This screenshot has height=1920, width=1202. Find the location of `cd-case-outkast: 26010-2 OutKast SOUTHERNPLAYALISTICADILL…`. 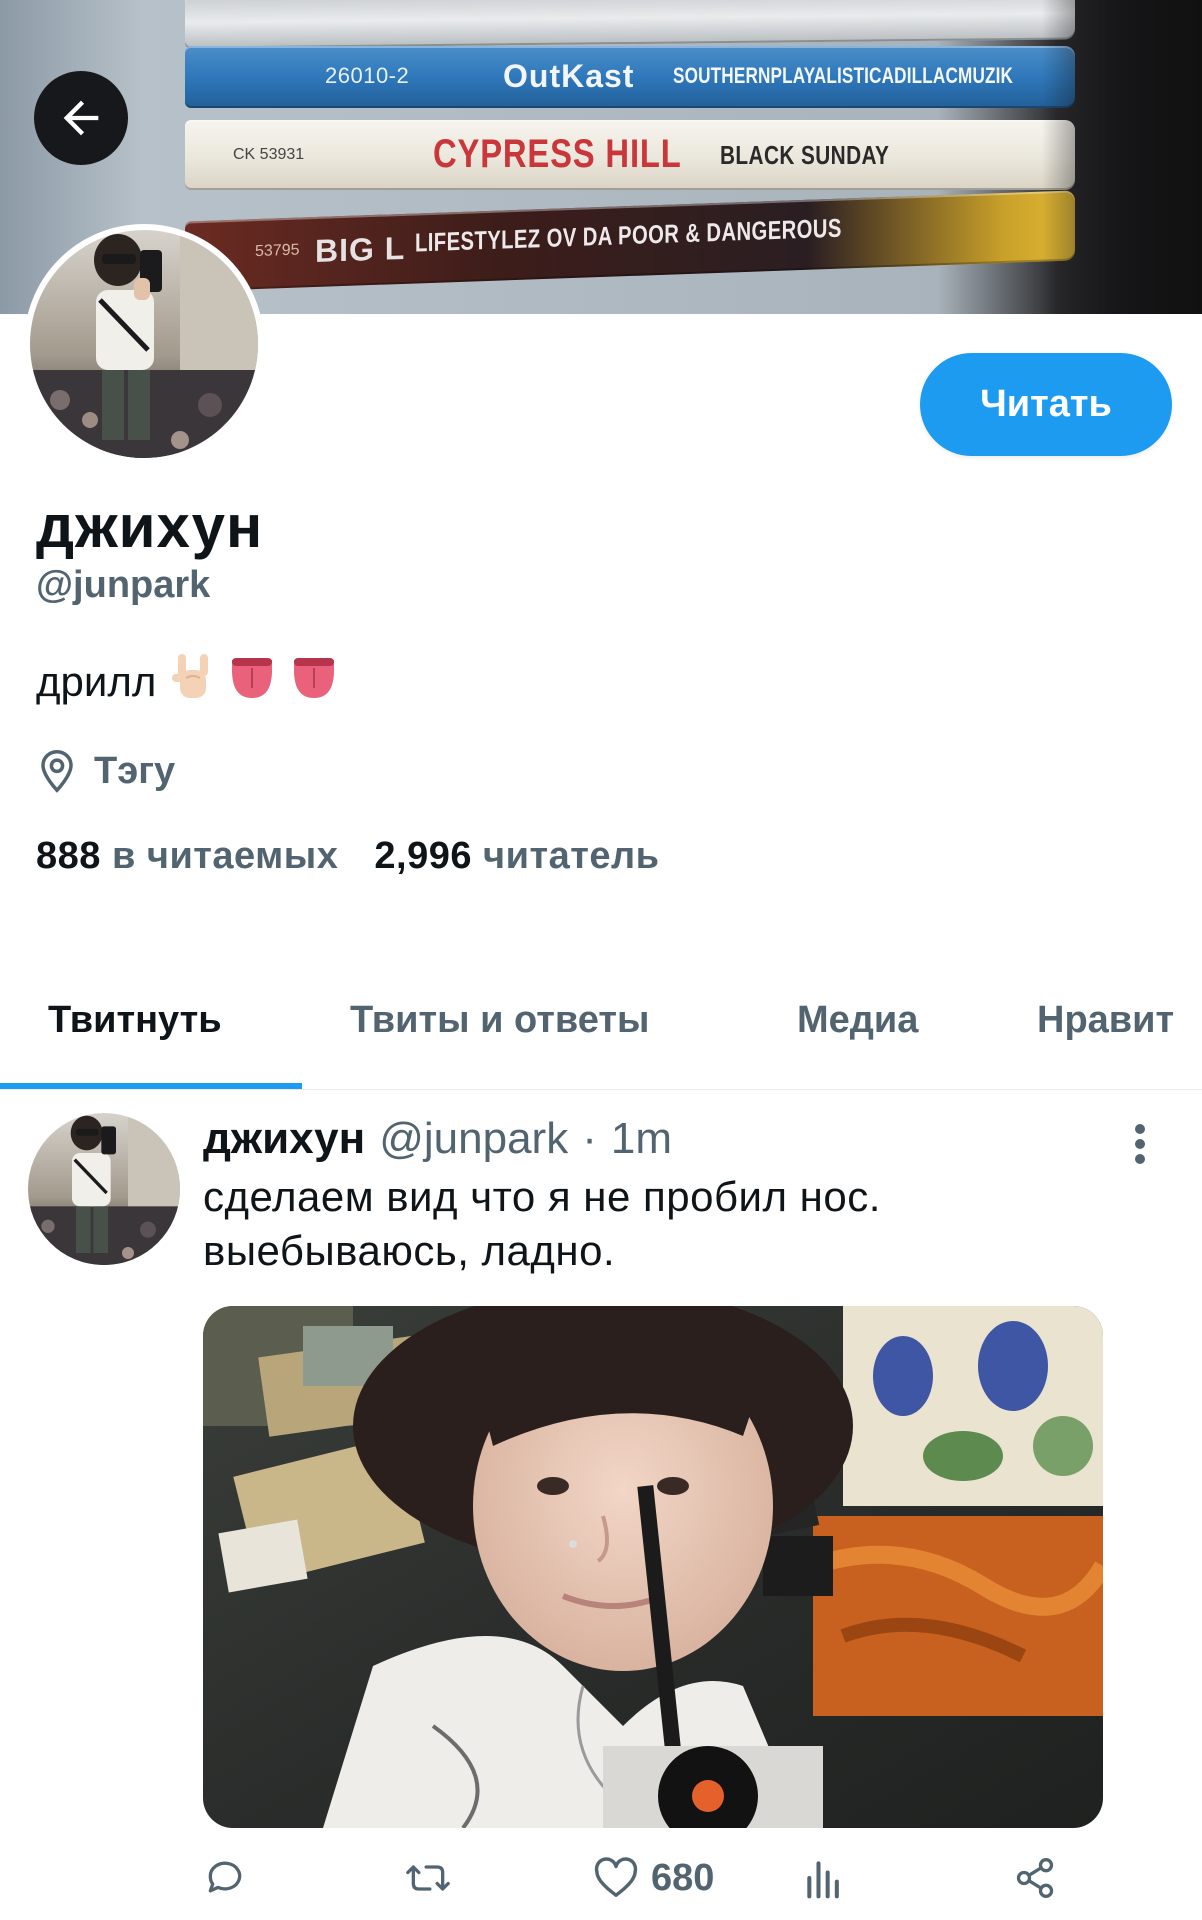

cd-case-outkast: 26010-2 OutKast SOUTHERNPLAYALISTICADILL… is located at coordinates (630, 77).